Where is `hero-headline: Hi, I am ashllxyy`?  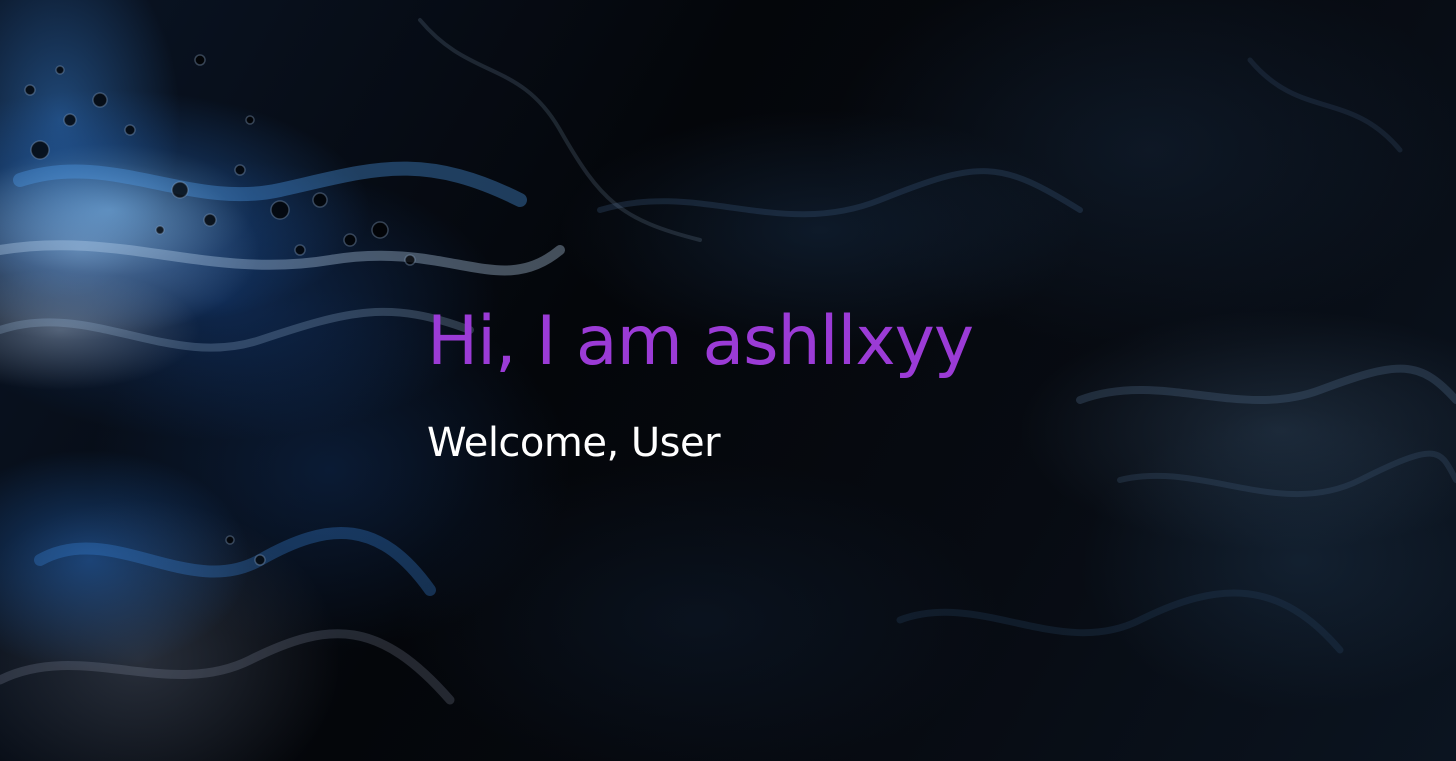 hero-headline: Hi, I am ashllxyy is located at coordinates (700, 341).